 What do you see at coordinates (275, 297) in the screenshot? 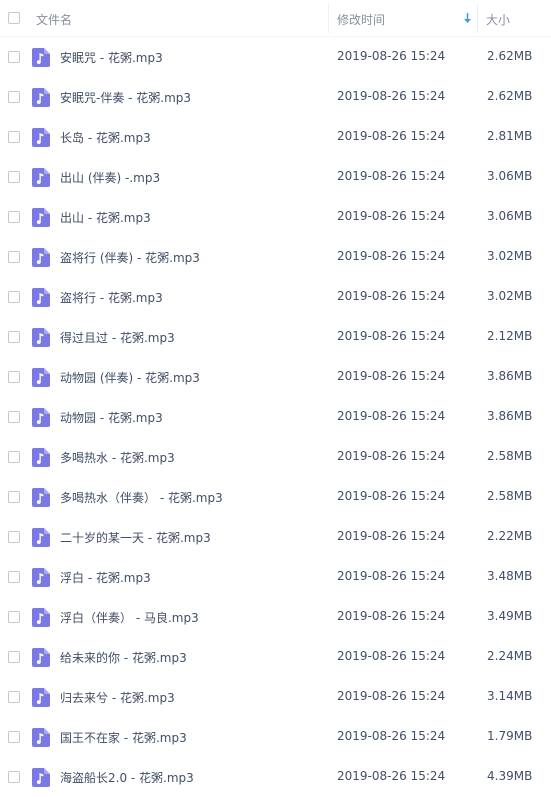
I see `file-row: 盗将行 - 花粥.mp3 2019-08-26 15:24 3.02MB` at bounding box center [275, 297].